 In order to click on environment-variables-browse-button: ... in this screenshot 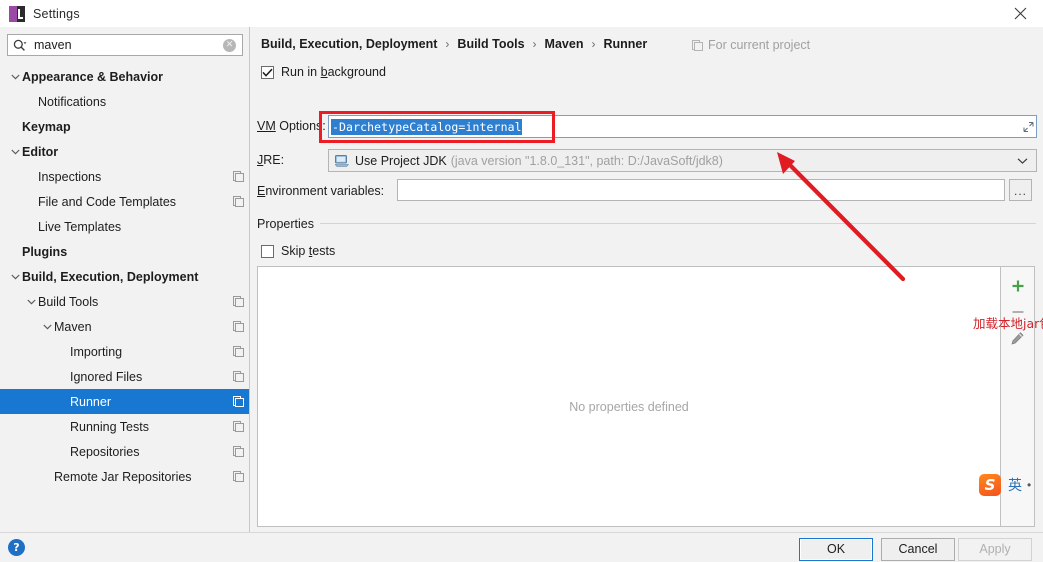, I will do `click(1020, 190)`.